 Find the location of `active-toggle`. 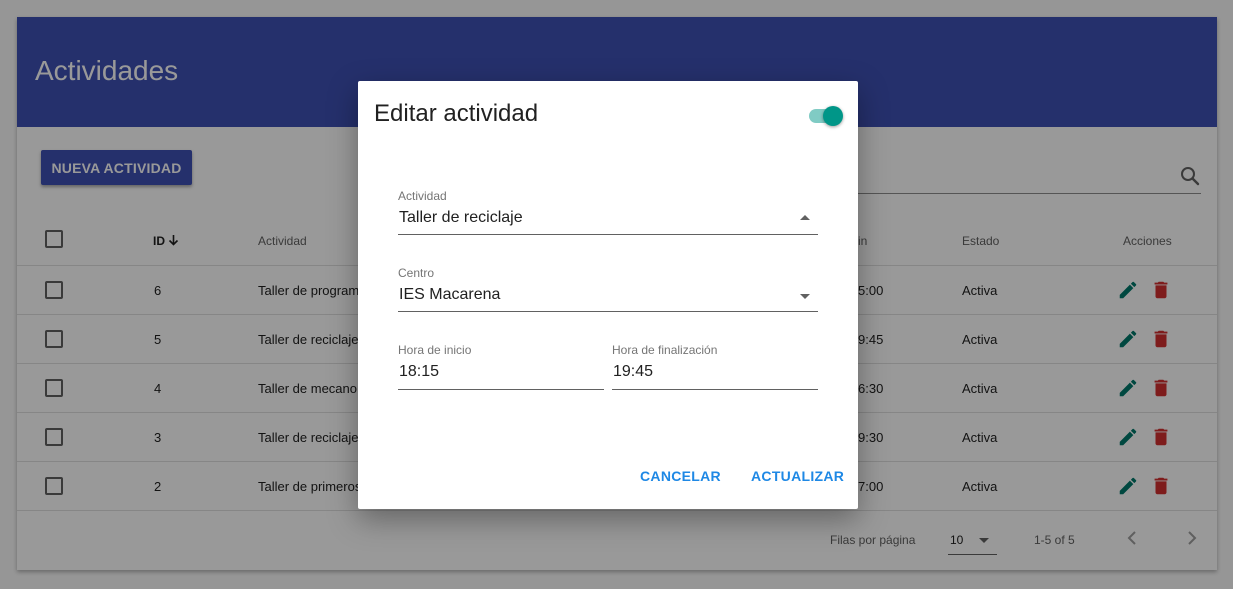

active-toggle is located at coordinates (826, 116).